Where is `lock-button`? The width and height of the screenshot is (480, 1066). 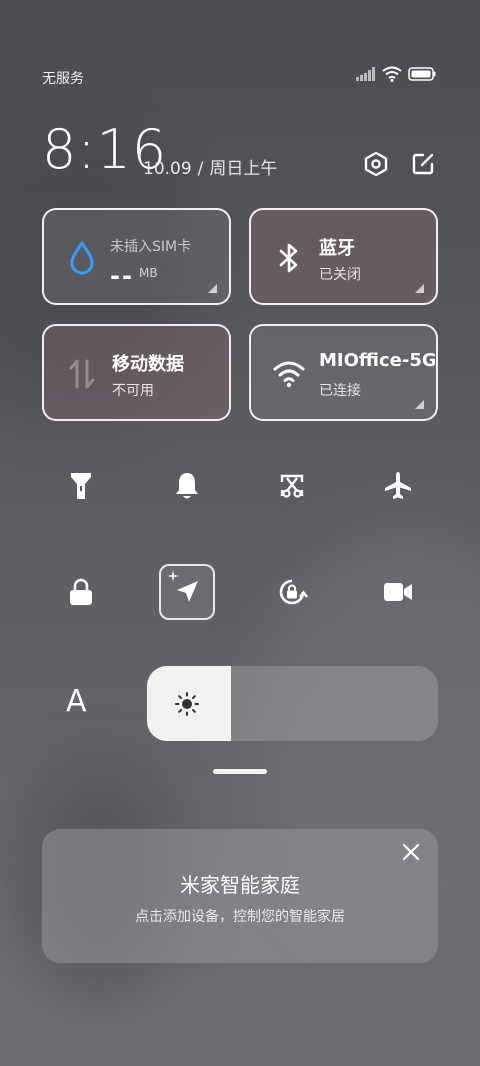
lock-button is located at coordinates (81, 592).